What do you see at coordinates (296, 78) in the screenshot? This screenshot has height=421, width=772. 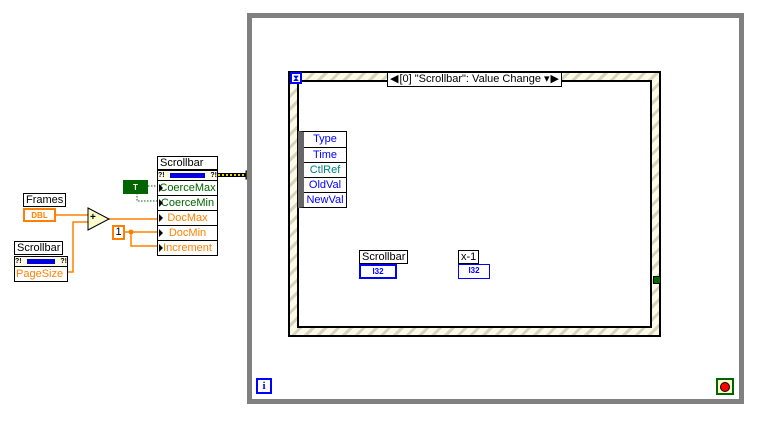 I see `hourglass-icon: ⧗` at bounding box center [296, 78].